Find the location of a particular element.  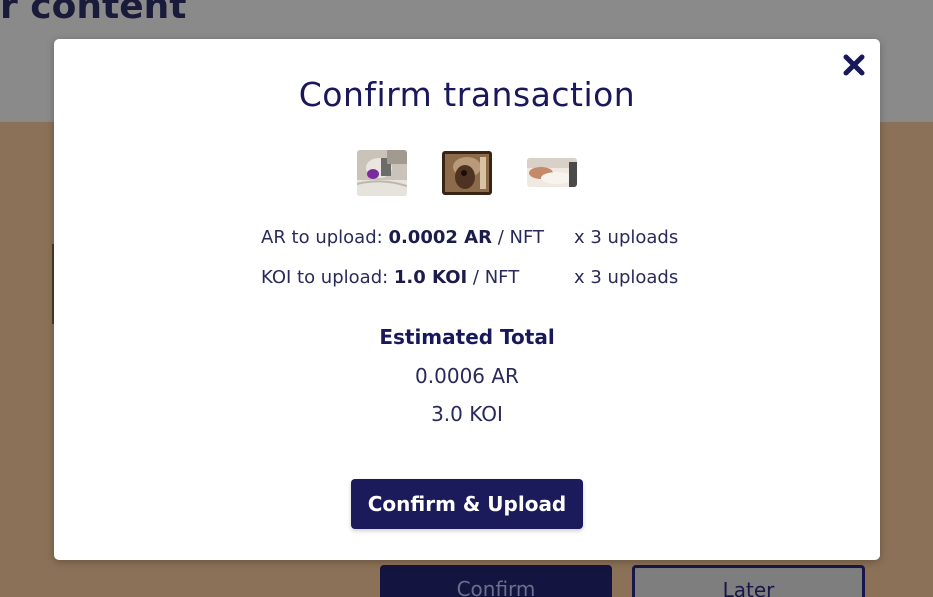

background-later-button: Later is located at coordinates (748, 581).